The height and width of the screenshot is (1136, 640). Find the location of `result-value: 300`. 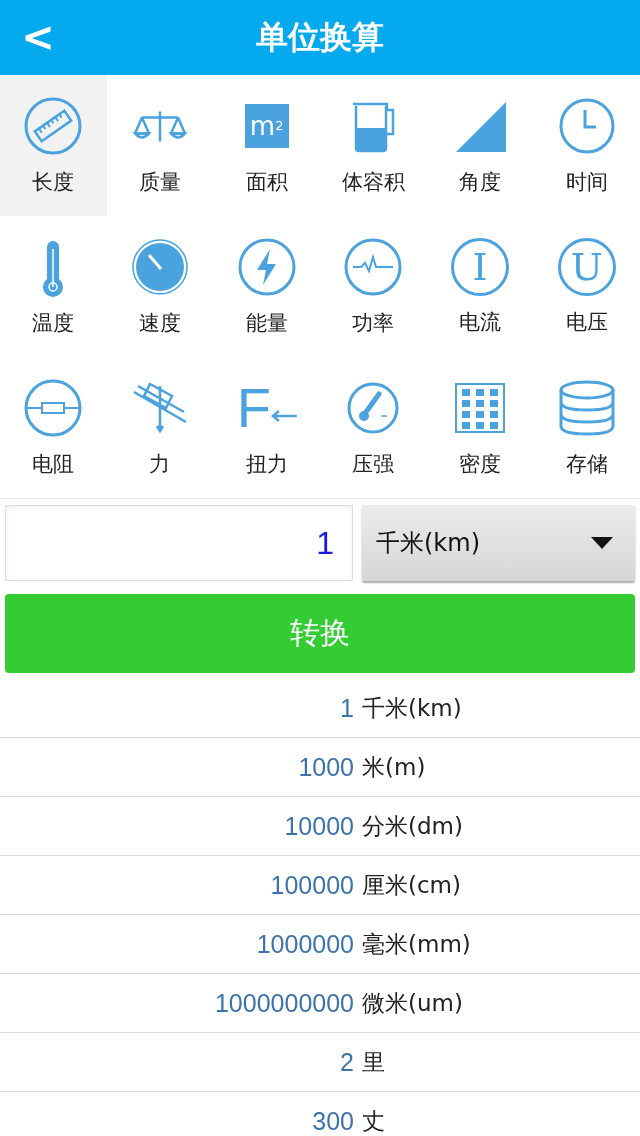

result-value: 300 is located at coordinates (332, 1121).